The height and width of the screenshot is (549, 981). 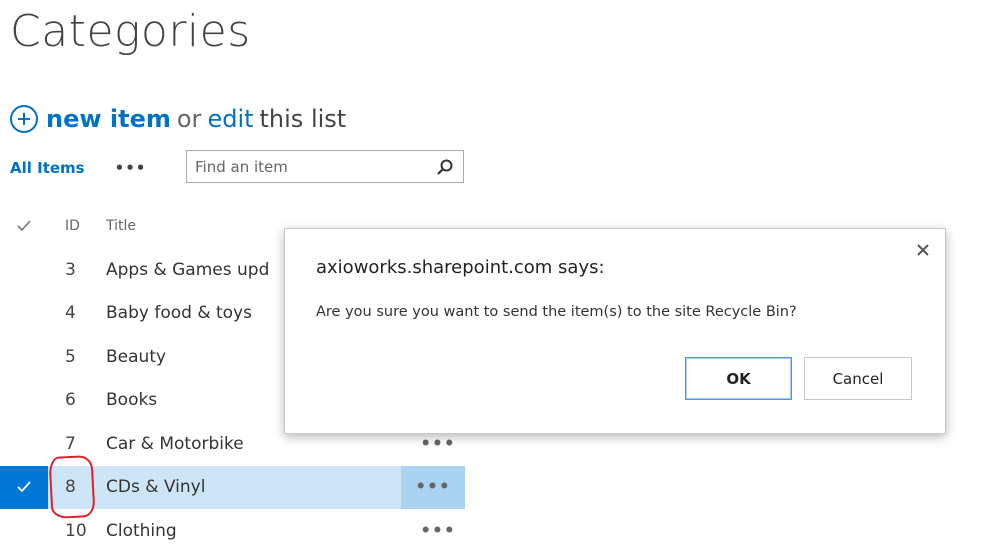 I want to click on close-icon, so click(x=923, y=250).